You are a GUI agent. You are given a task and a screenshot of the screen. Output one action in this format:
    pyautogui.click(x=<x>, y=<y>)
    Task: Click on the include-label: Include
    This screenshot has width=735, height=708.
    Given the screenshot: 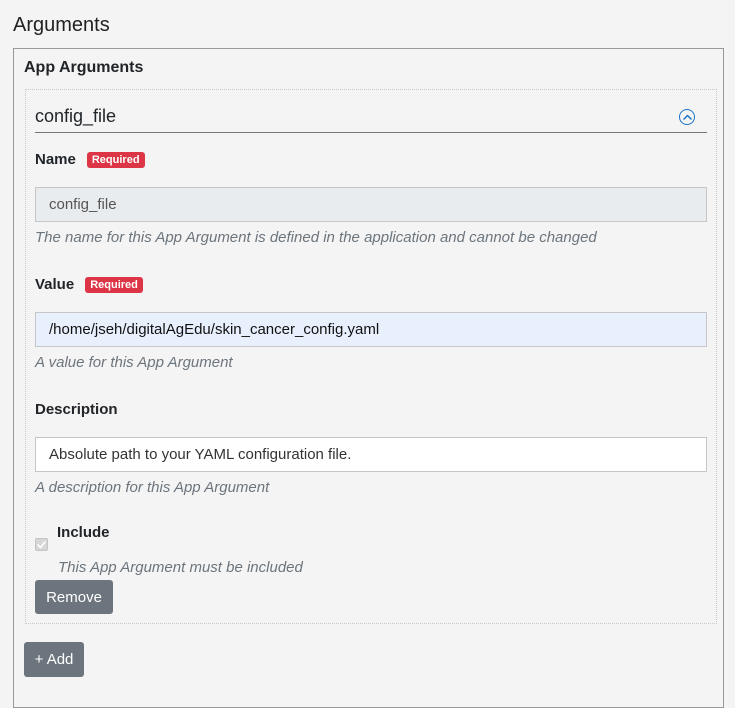 What is the action you would take?
    pyautogui.click(x=83, y=532)
    